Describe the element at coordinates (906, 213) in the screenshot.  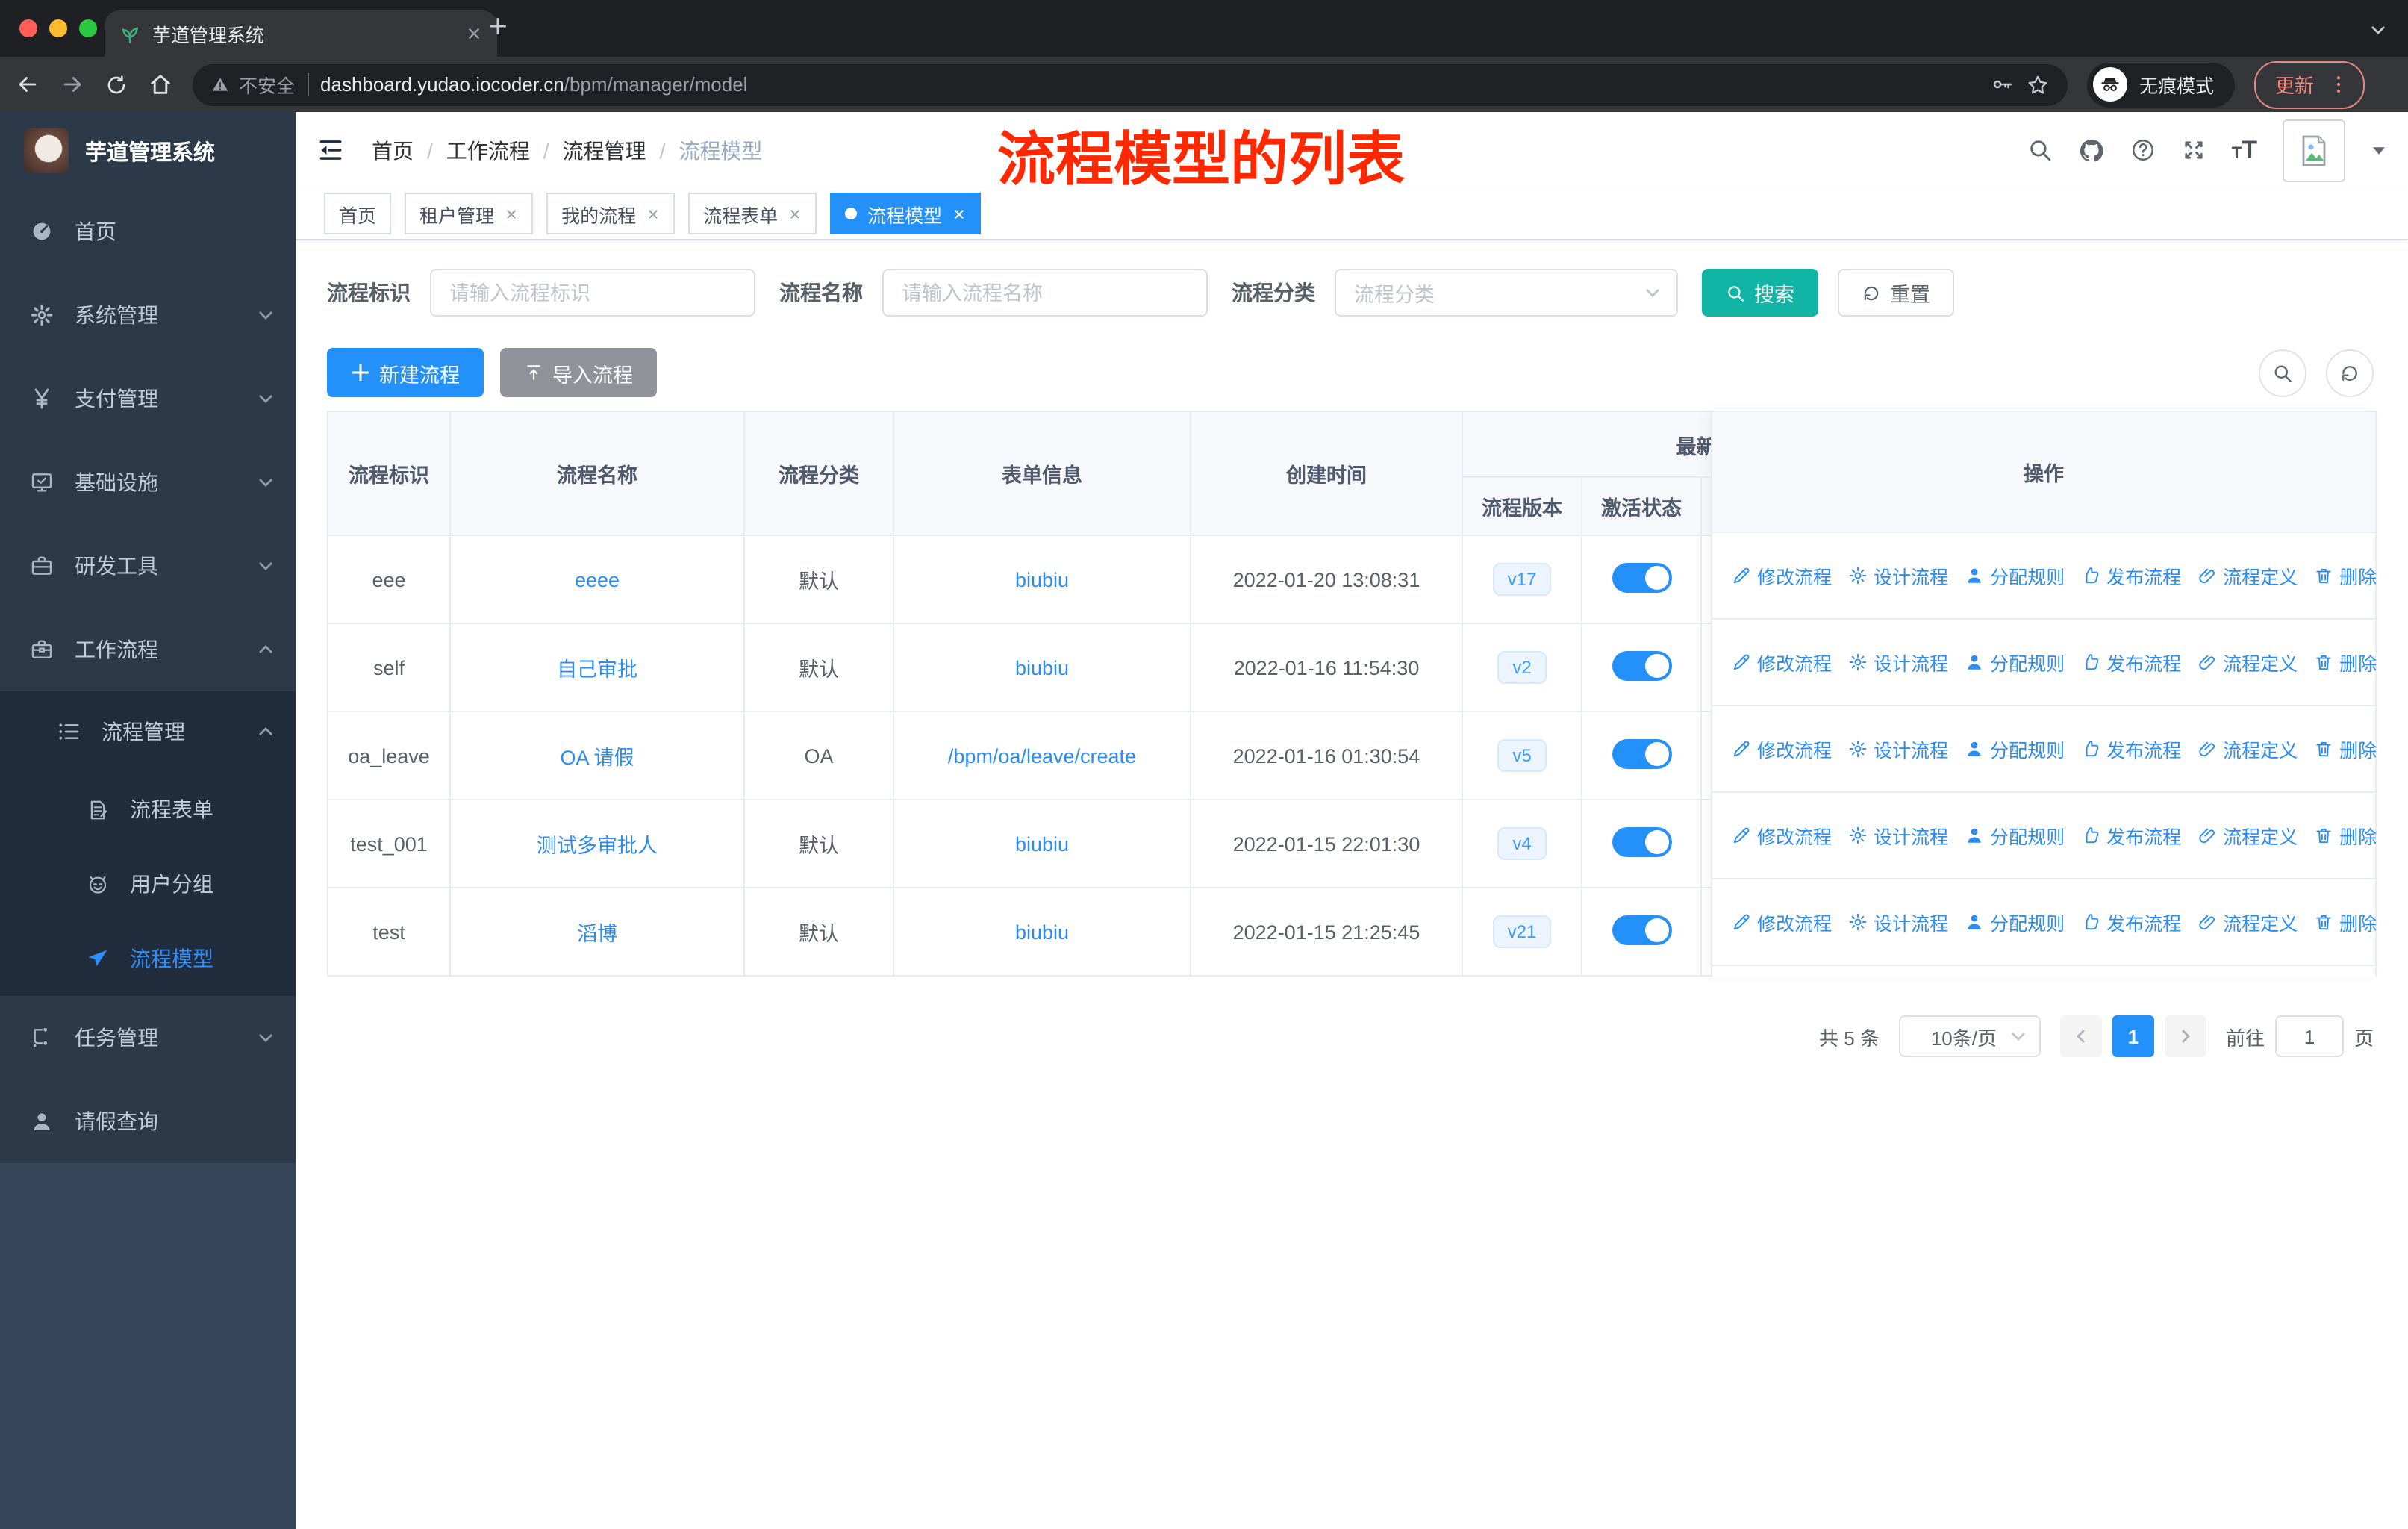
I see `tag-流程模型: 流程模型` at that location.